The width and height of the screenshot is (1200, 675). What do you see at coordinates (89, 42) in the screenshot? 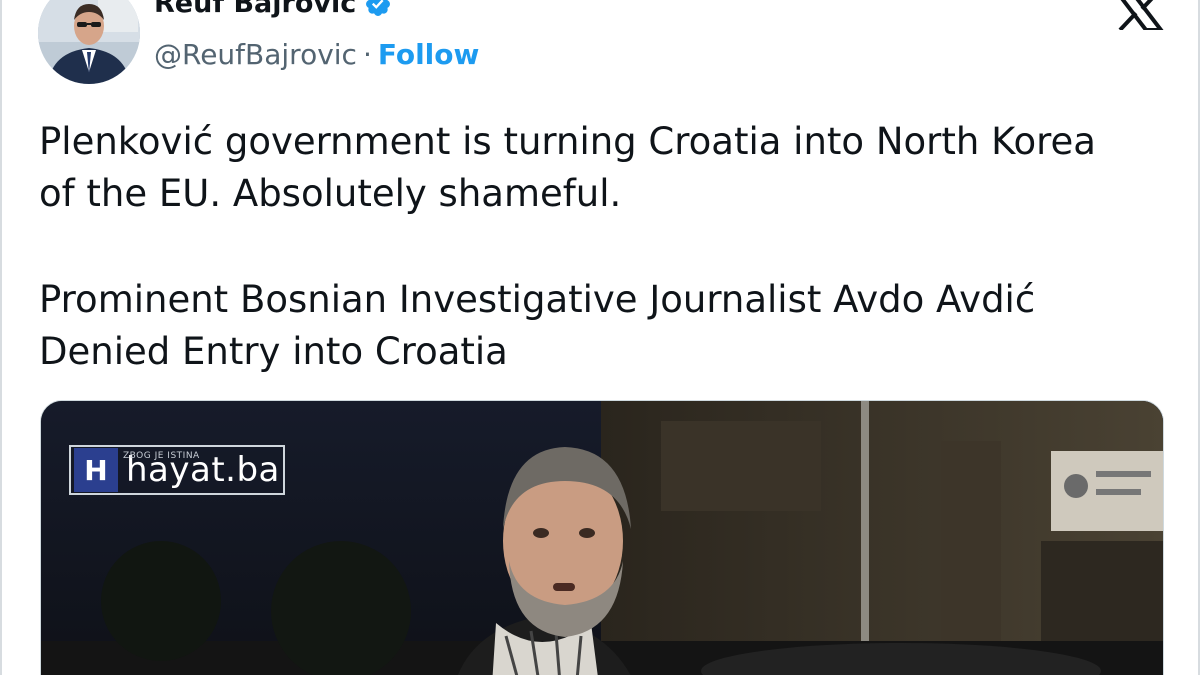
I see `avatar` at bounding box center [89, 42].